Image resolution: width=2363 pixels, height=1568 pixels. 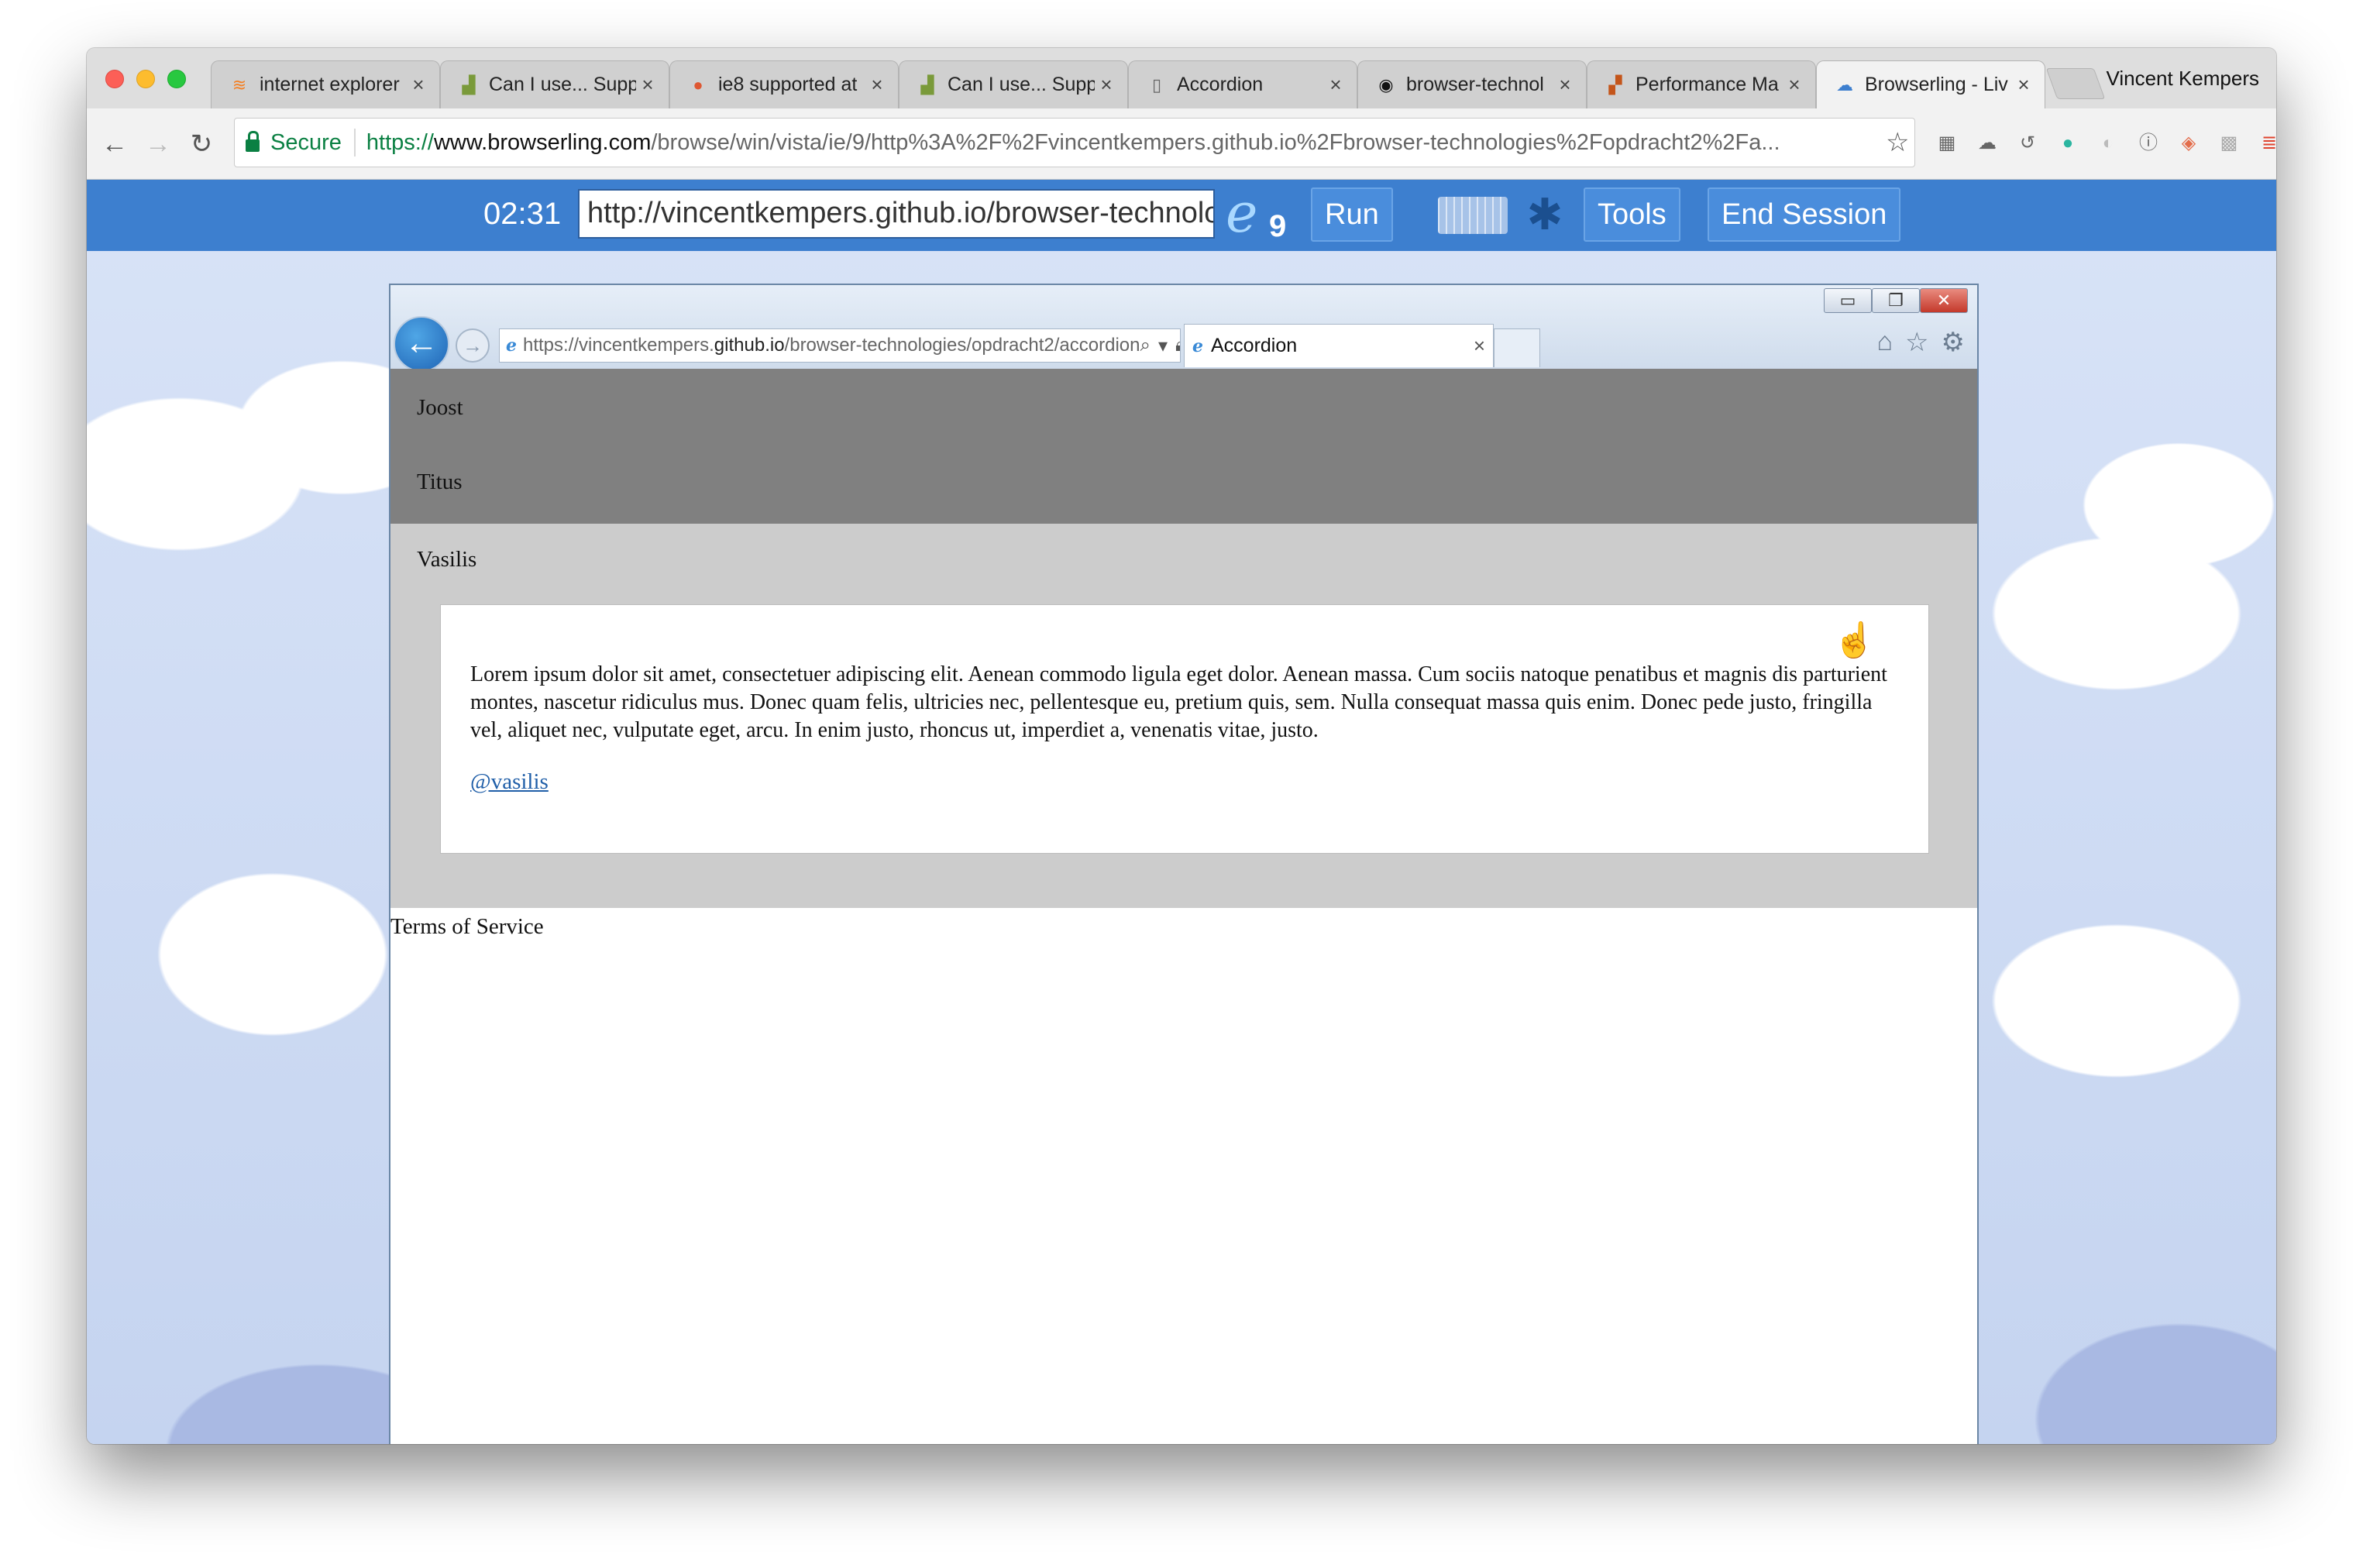 I want to click on browser-tab: ● ie8 supported at ×, so click(x=784, y=84).